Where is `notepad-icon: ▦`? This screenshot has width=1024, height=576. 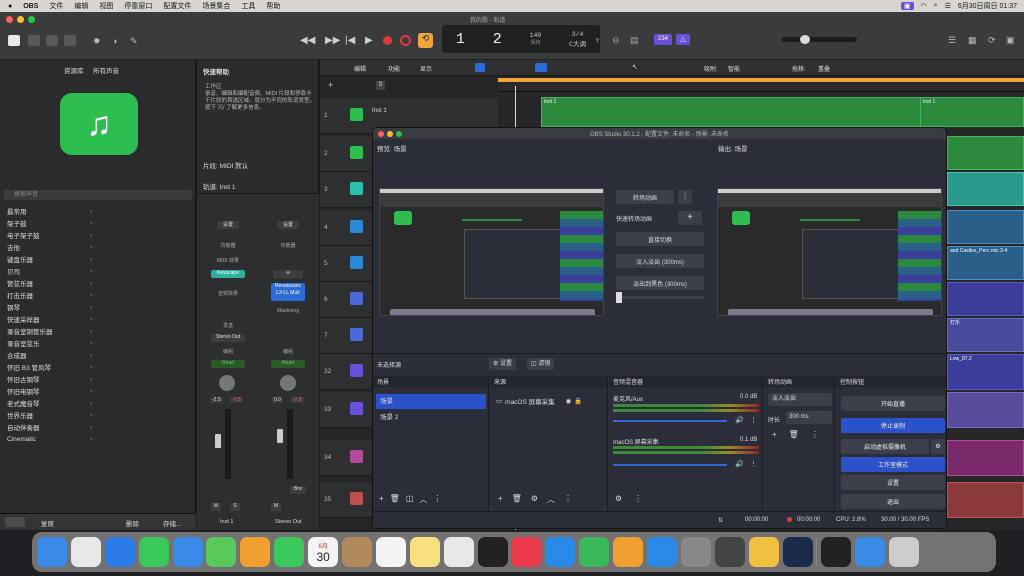 notepad-icon: ▦ is located at coordinates (972, 40).